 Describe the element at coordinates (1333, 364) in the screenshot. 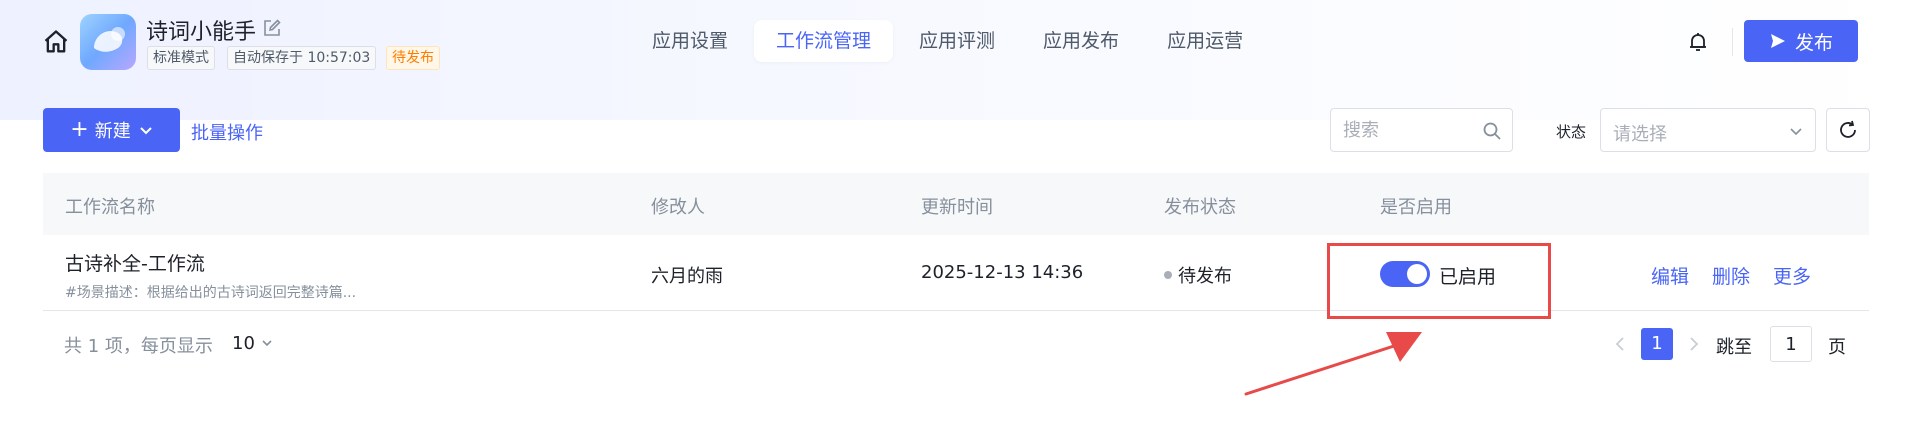

I see `annotation-arrow-icon` at that location.